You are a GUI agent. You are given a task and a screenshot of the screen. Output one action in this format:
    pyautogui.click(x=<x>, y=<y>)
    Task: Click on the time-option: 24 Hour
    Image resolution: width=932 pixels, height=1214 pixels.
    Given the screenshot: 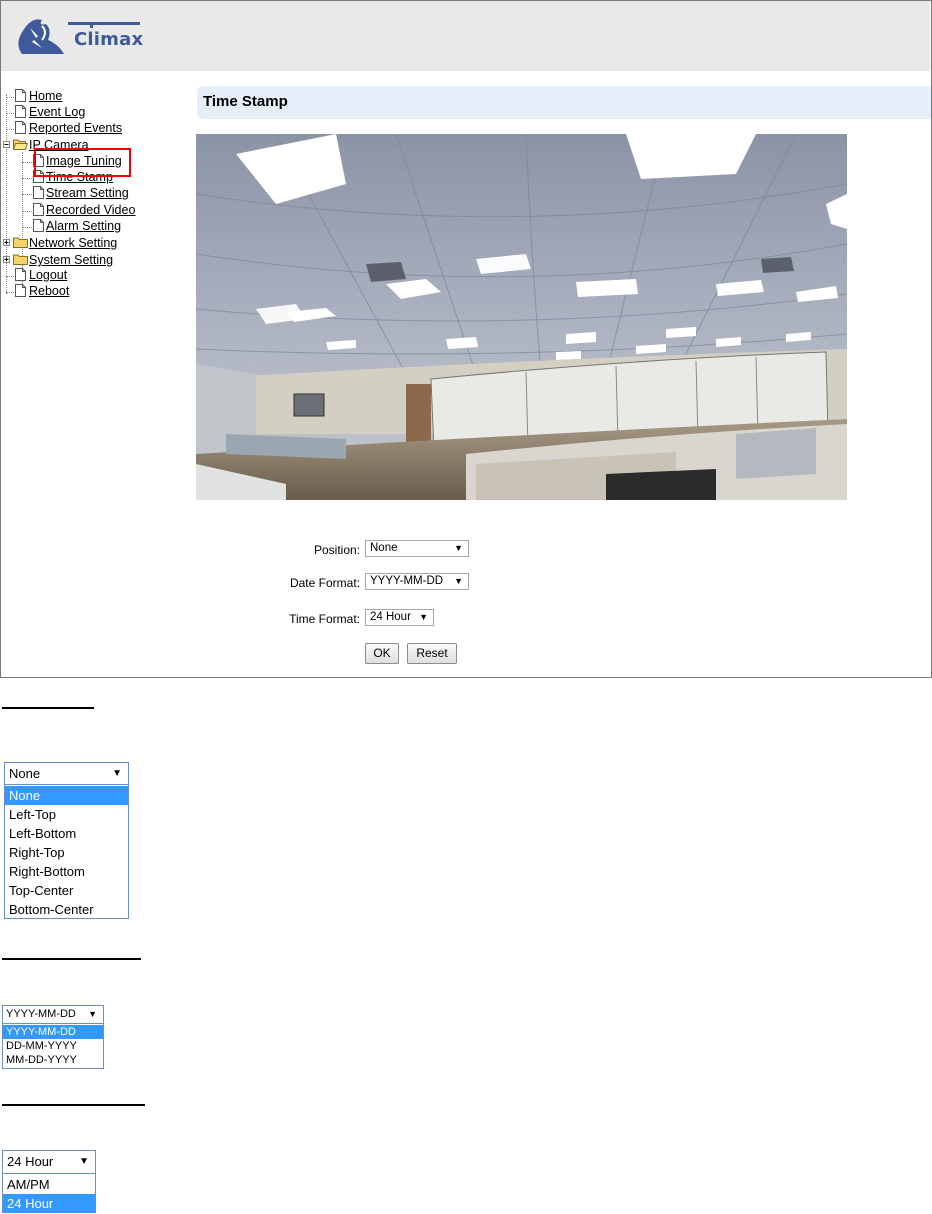 What is the action you would take?
    pyautogui.click(x=49, y=1203)
    